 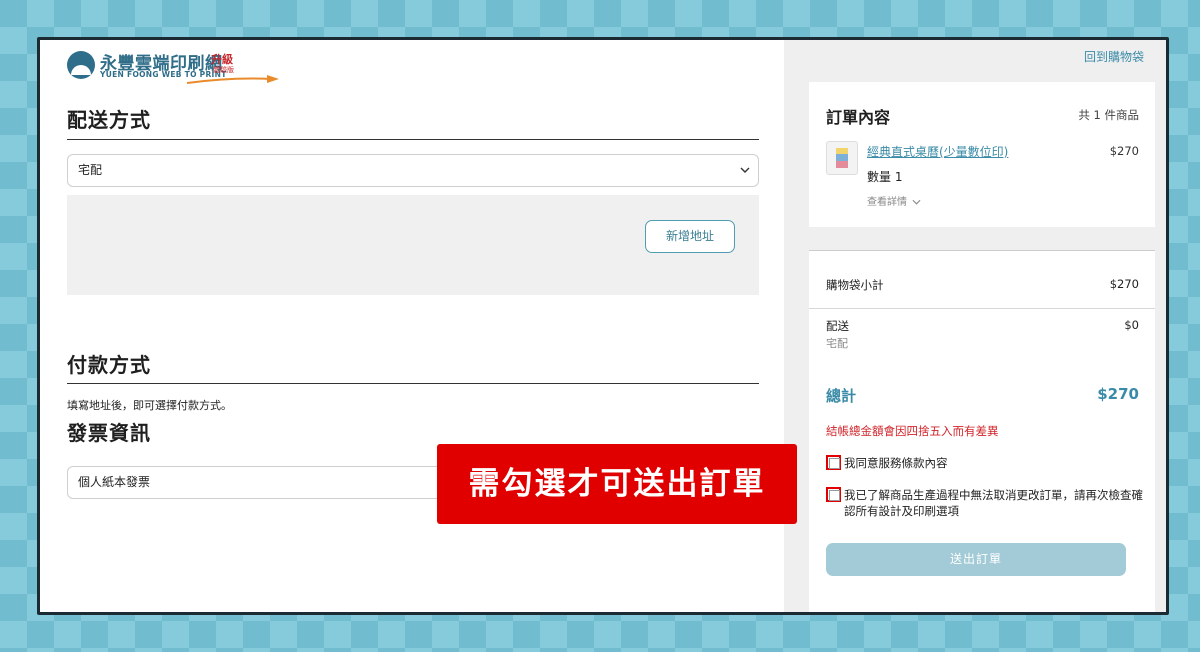 What do you see at coordinates (1124, 284) in the screenshot?
I see `subtotal-value: $270` at bounding box center [1124, 284].